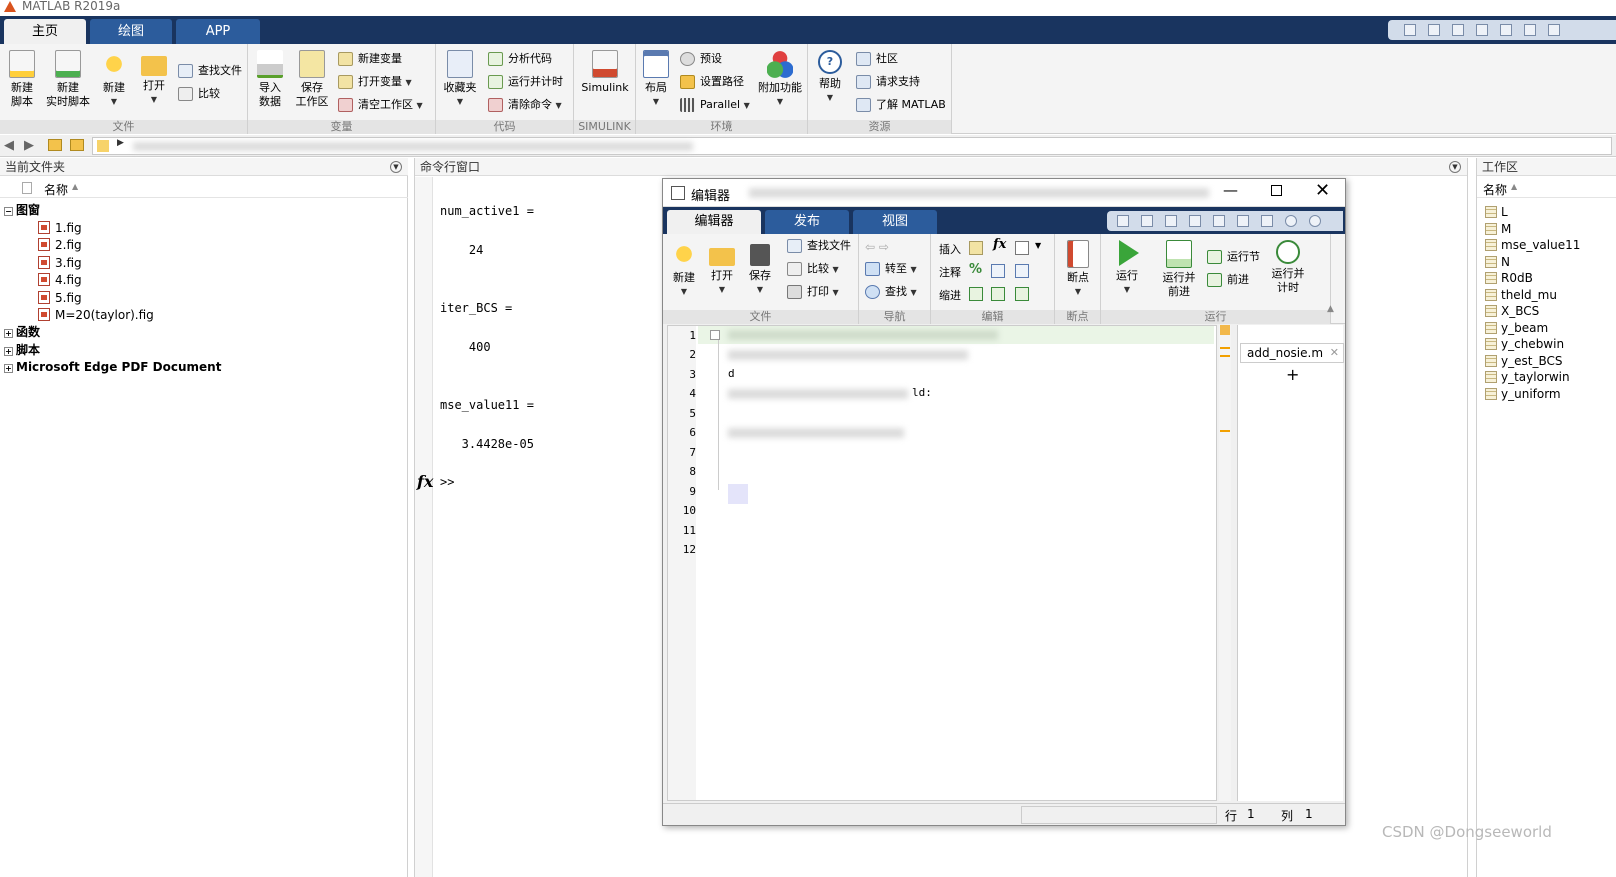 This screenshot has height=877, width=1616. Describe the element at coordinates (45, 31) in the screenshot. I see `tab-home: 主页` at that location.